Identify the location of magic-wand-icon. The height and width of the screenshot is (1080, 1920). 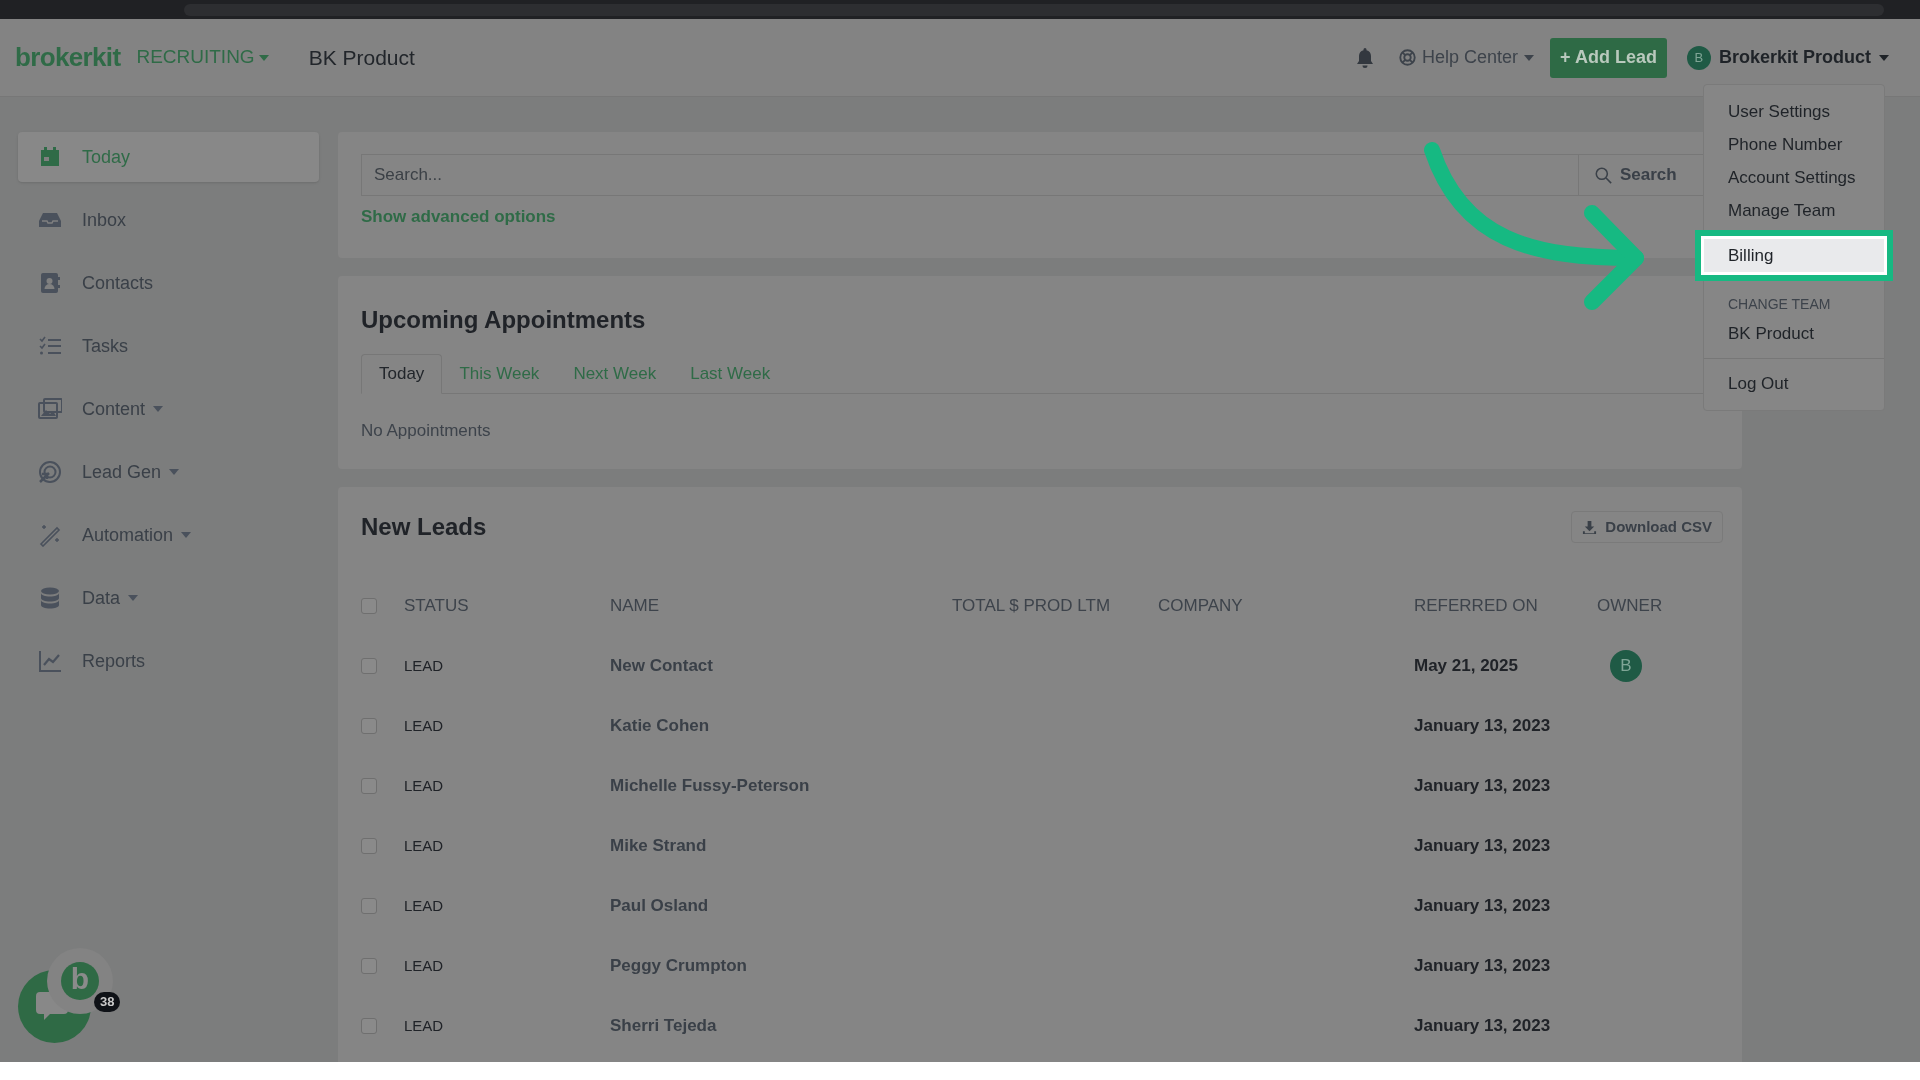
(50, 535).